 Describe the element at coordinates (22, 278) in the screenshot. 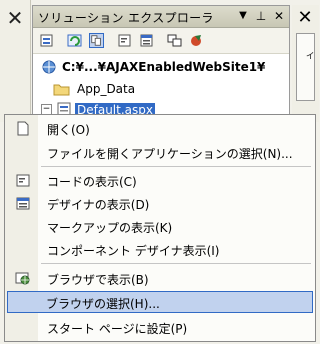

I see `view-in-browser-icon` at that location.